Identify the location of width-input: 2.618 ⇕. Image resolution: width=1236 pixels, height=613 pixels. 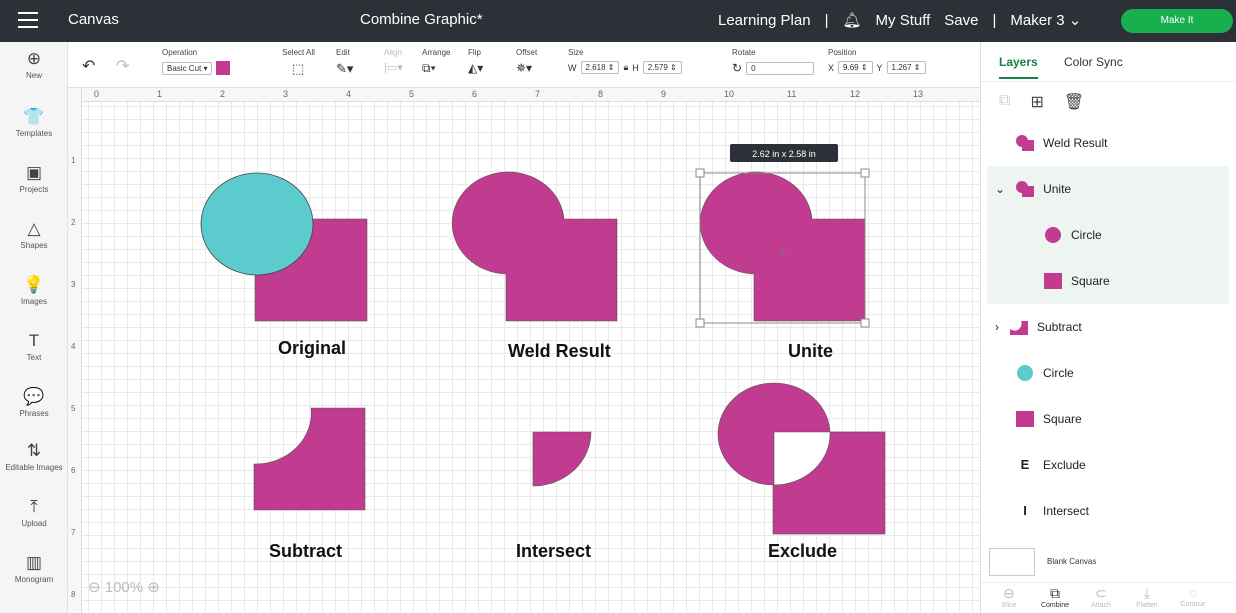
(600, 67).